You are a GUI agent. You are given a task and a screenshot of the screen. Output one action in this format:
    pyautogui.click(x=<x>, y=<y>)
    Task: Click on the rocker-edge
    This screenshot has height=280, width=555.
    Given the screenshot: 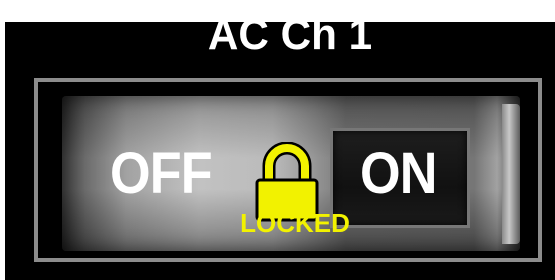 What is the action you would take?
    pyautogui.click(x=511, y=174)
    